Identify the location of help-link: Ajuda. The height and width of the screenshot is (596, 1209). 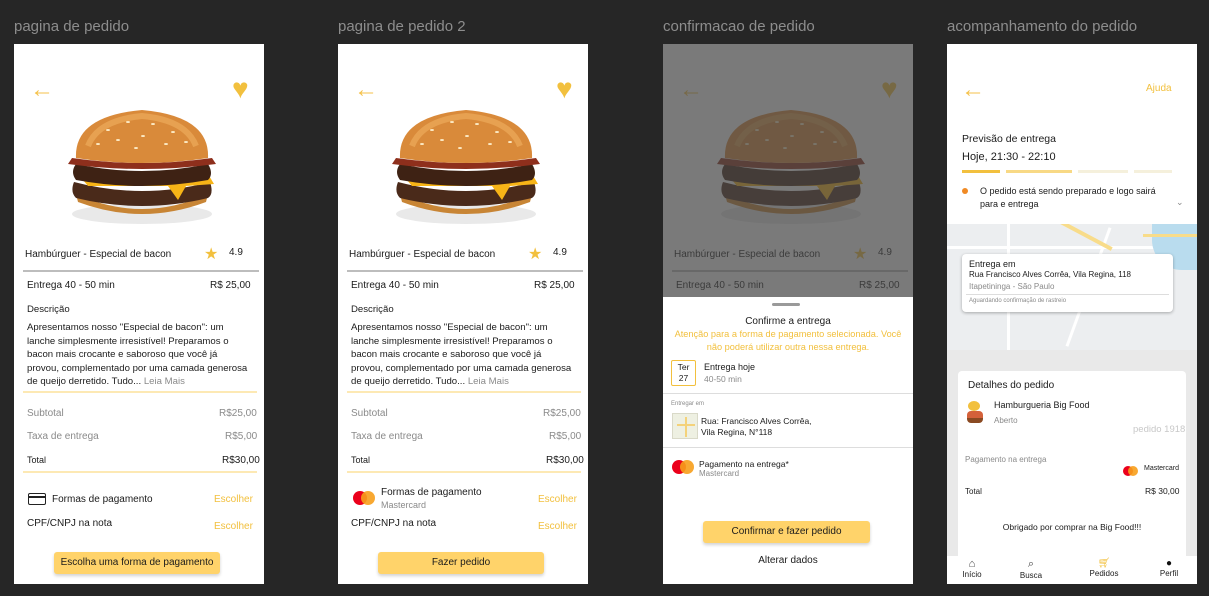
(1159, 88).